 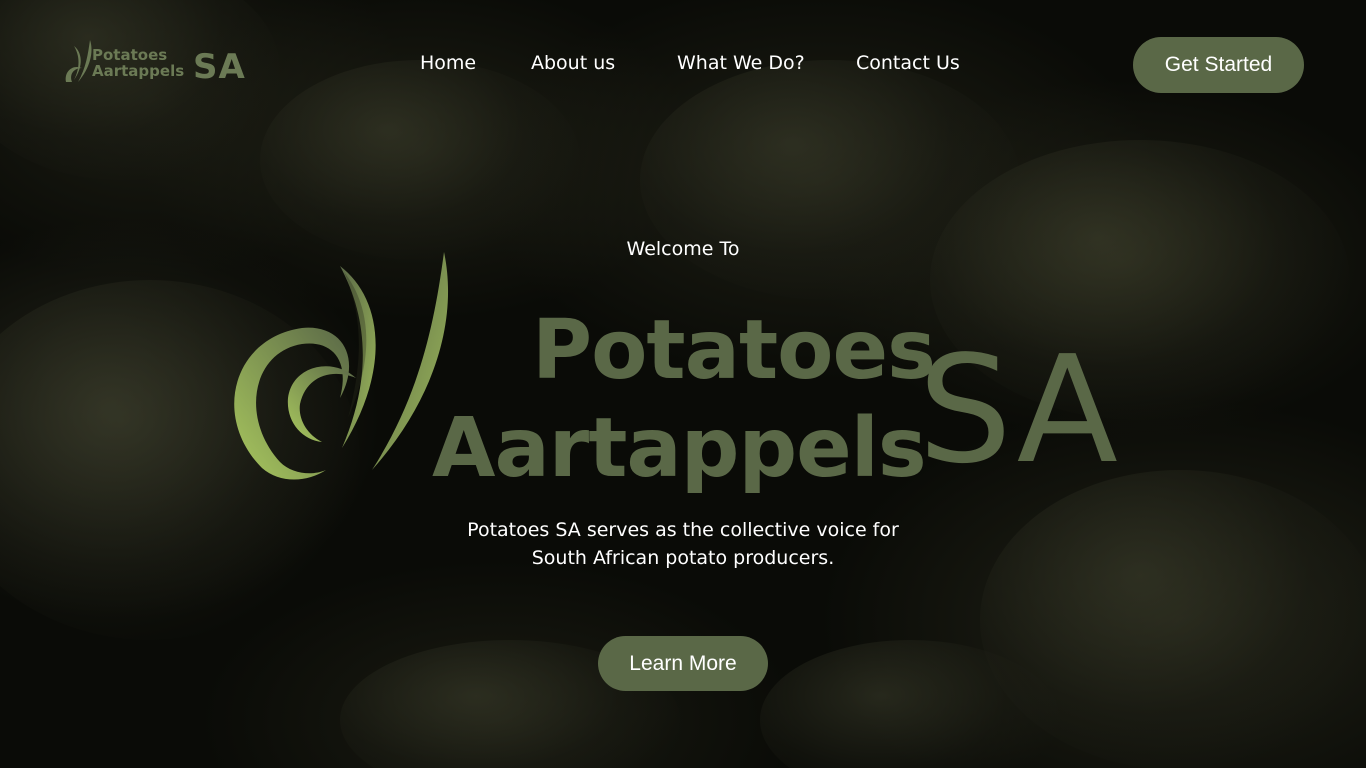 What do you see at coordinates (679, 448) in the screenshot?
I see `hero-logo-line2: Aartappels` at bounding box center [679, 448].